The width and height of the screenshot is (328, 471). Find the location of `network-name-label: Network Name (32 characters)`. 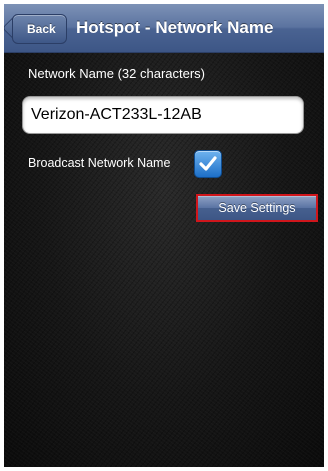

network-name-label: Network Name (32 characters) is located at coordinates (116, 73).